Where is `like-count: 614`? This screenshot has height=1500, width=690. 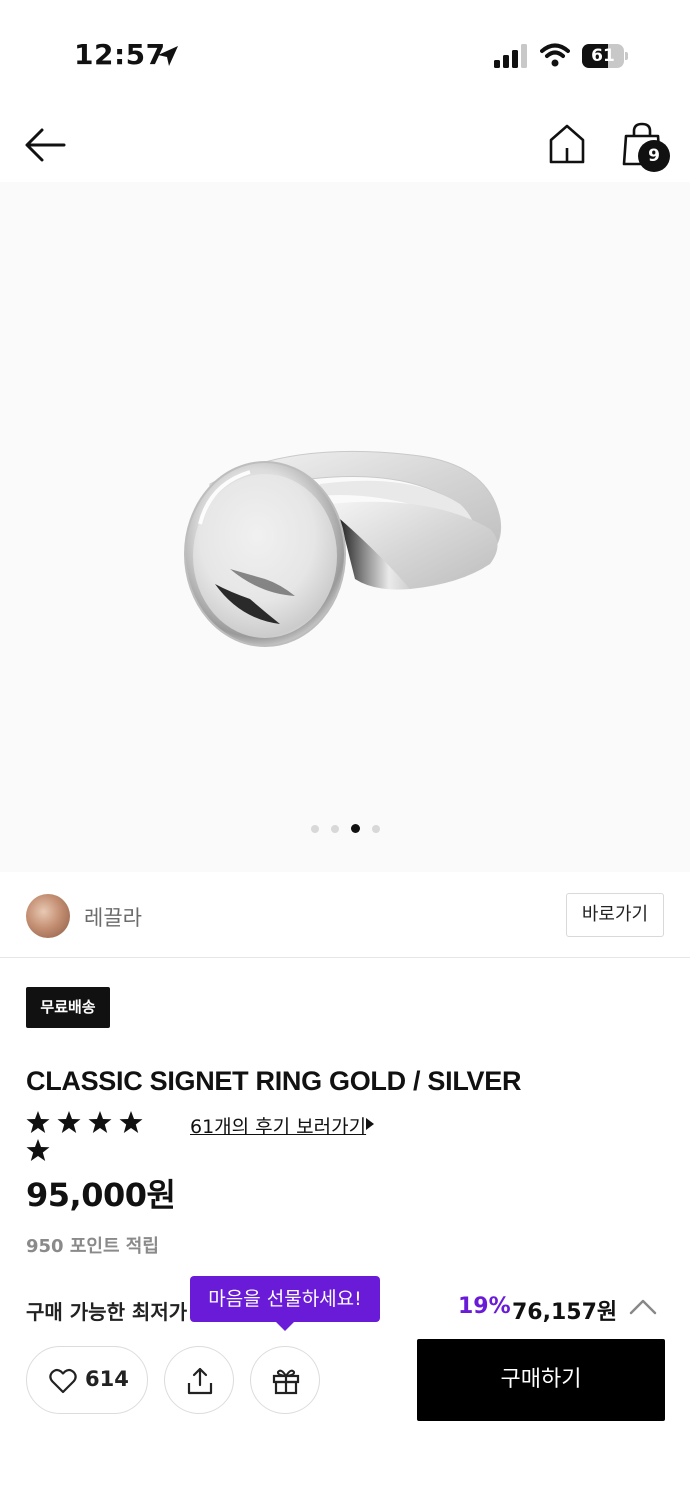
like-count: 614 is located at coordinates (107, 1379).